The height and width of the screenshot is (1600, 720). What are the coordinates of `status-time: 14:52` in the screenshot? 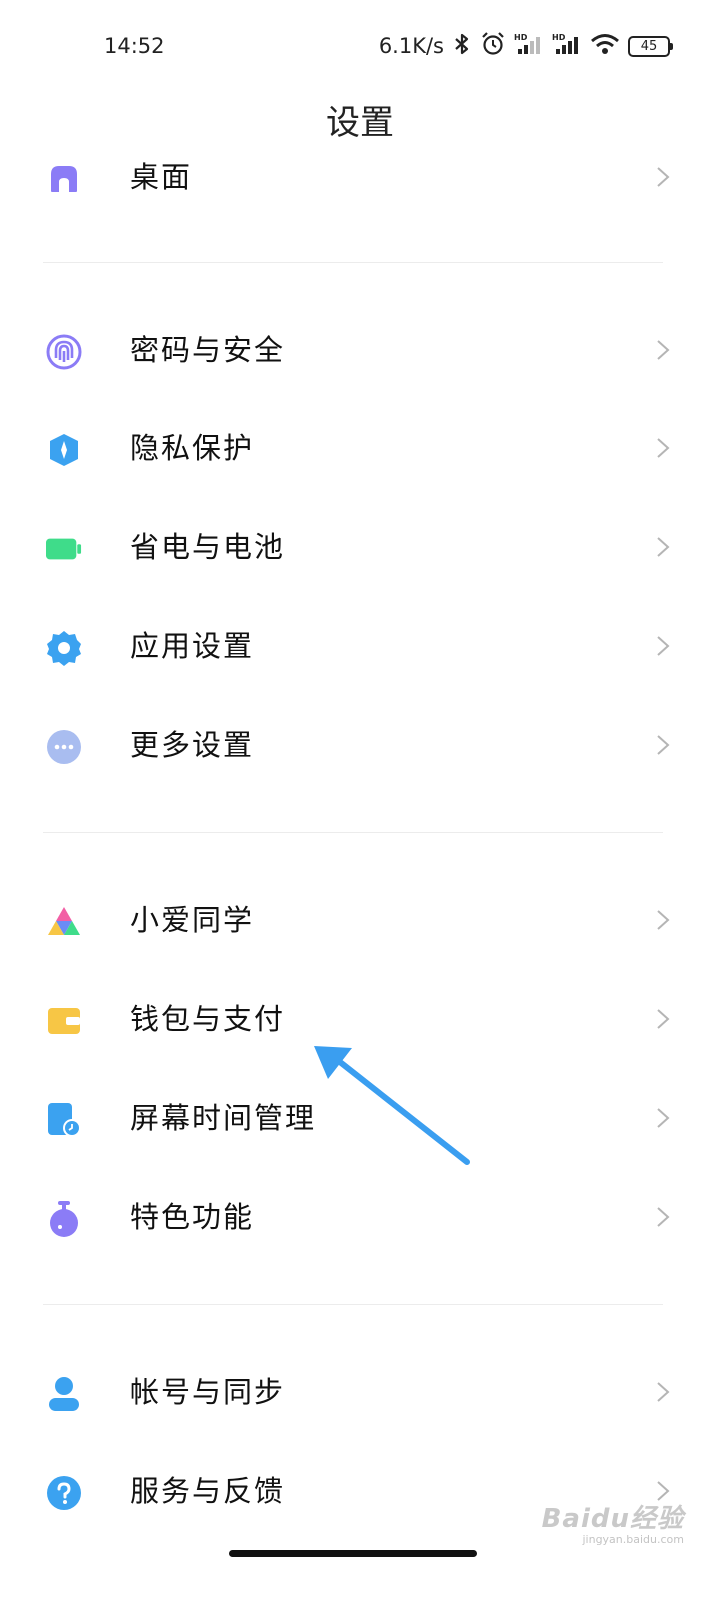 It's located at (134, 46).